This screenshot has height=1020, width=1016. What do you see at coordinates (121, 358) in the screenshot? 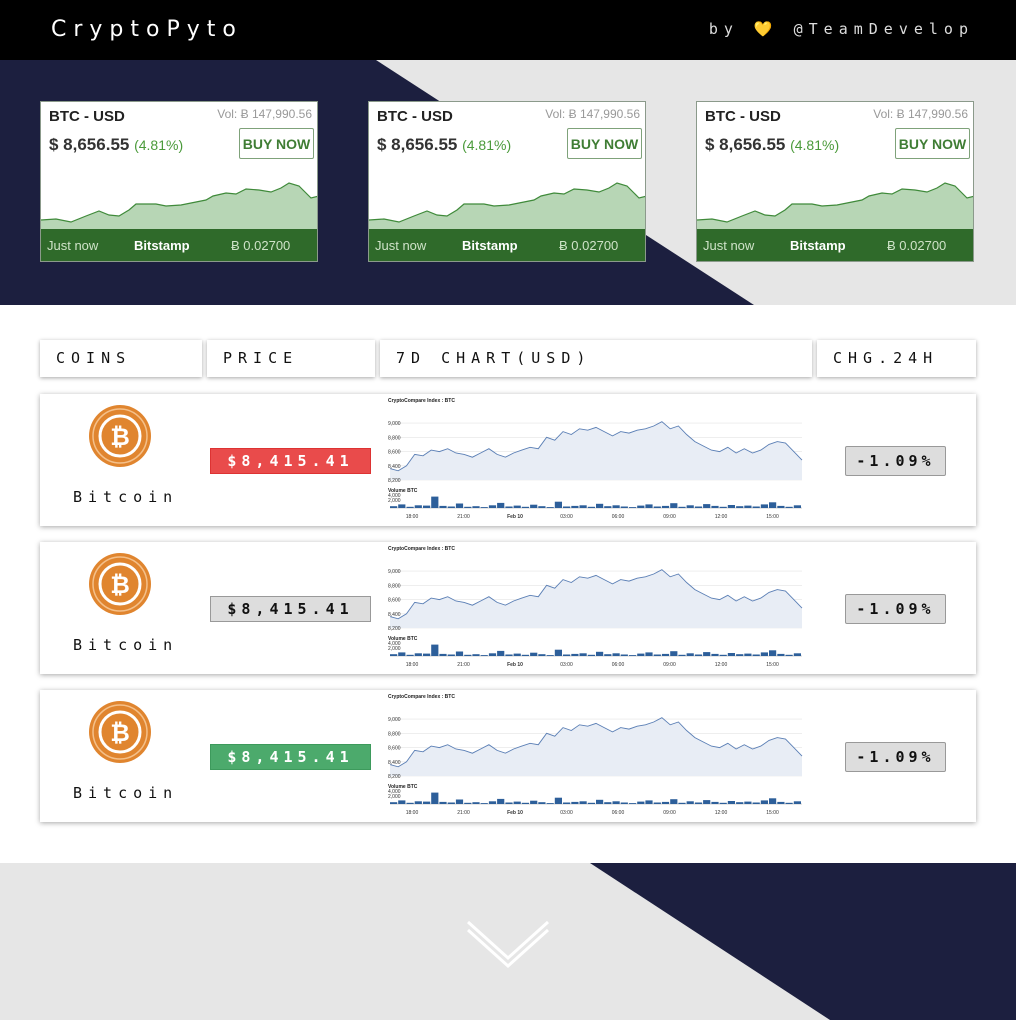
I see `column-header-coins: COINS` at bounding box center [121, 358].